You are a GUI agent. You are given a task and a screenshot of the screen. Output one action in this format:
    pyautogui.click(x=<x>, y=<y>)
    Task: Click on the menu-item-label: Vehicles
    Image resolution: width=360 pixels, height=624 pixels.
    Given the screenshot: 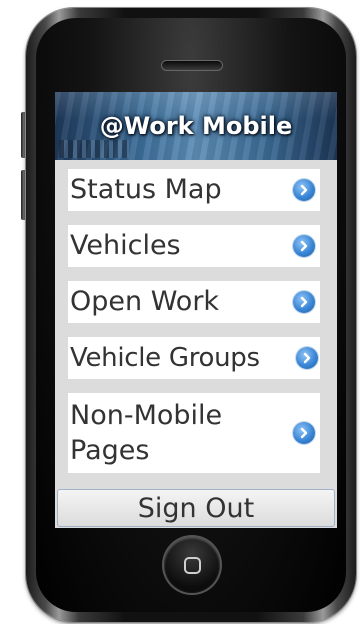 What is the action you would take?
    pyautogui.click(x=125, y=245)
    